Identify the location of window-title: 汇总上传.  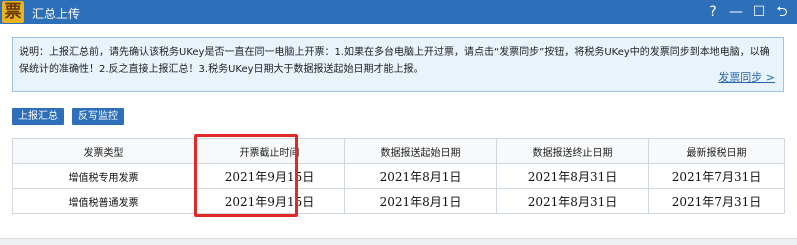
(56, 14).